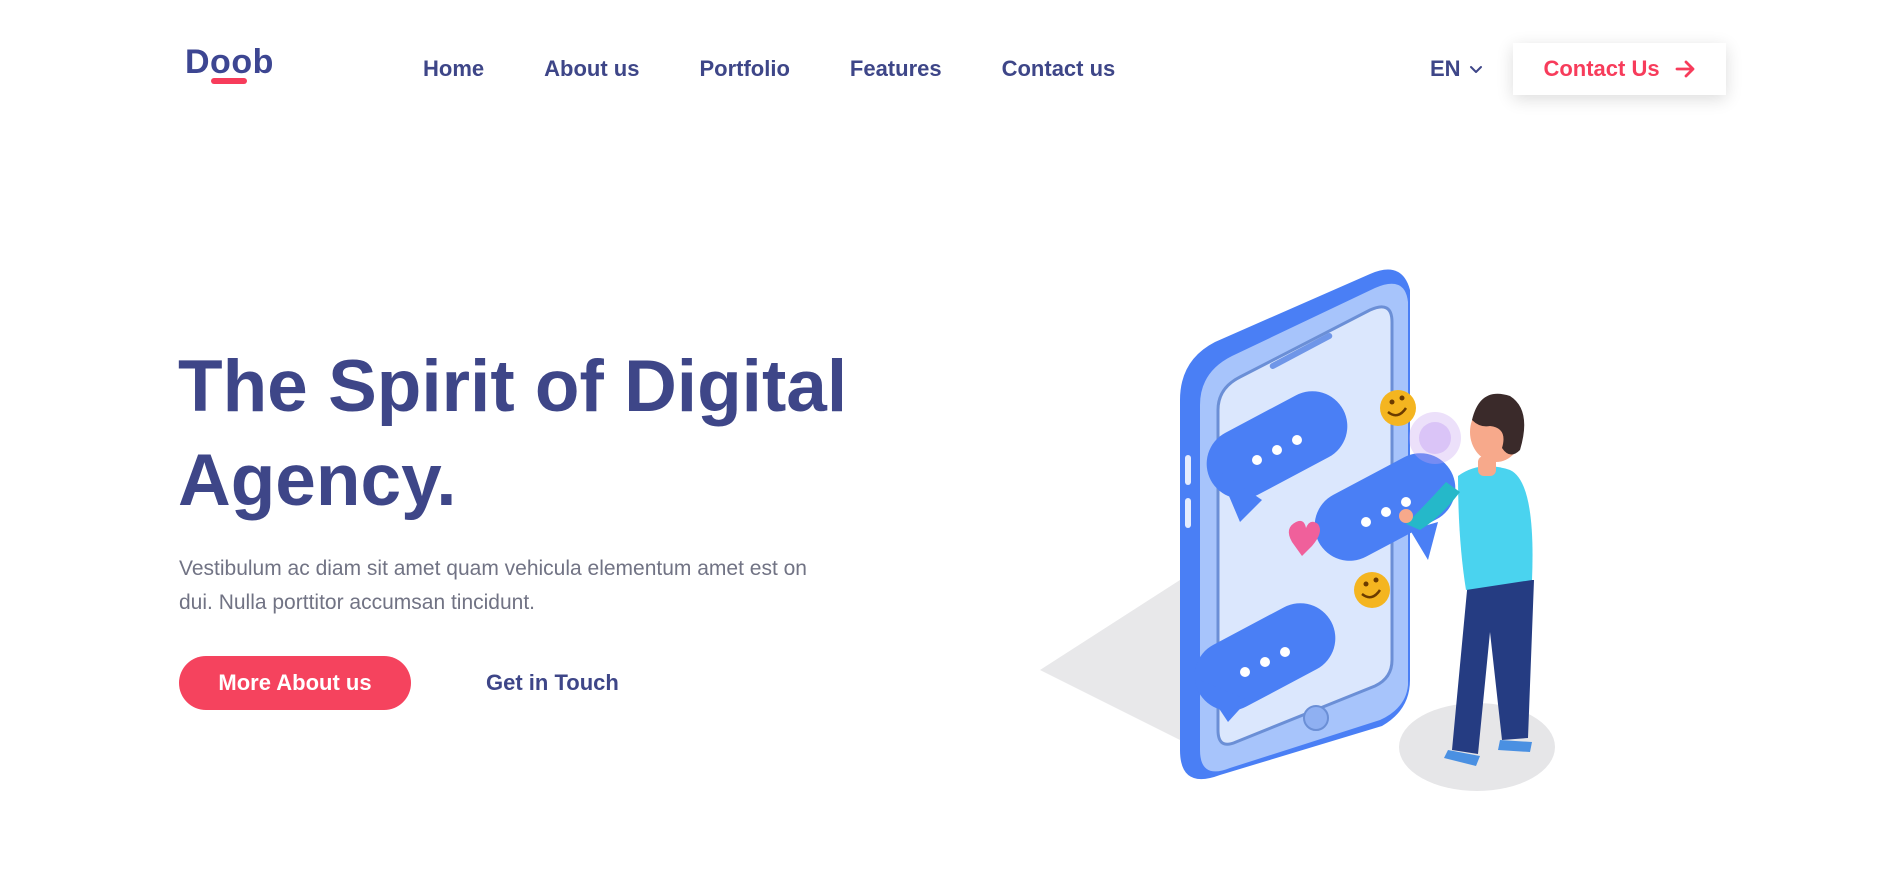  I want to click on header-contact-button: Contact Us, so click(1619, 69).